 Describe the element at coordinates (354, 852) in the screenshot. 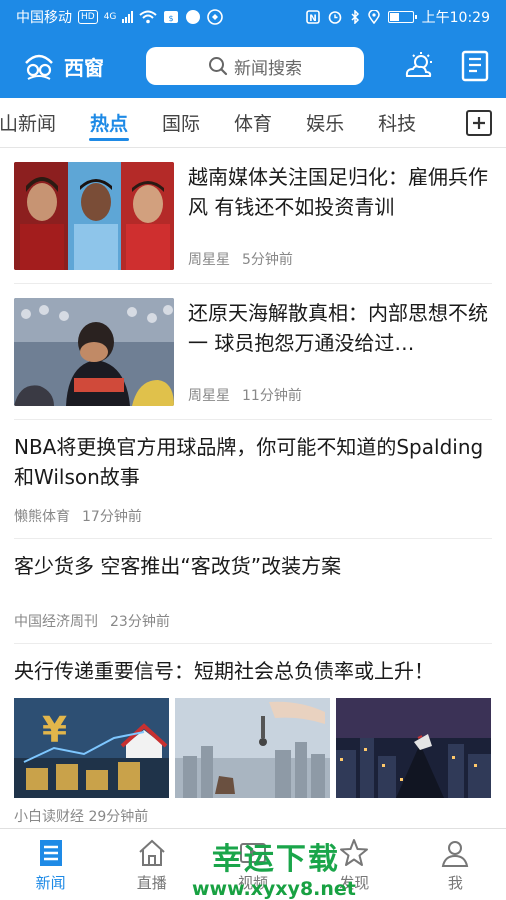

I see `star-icon` at that location.